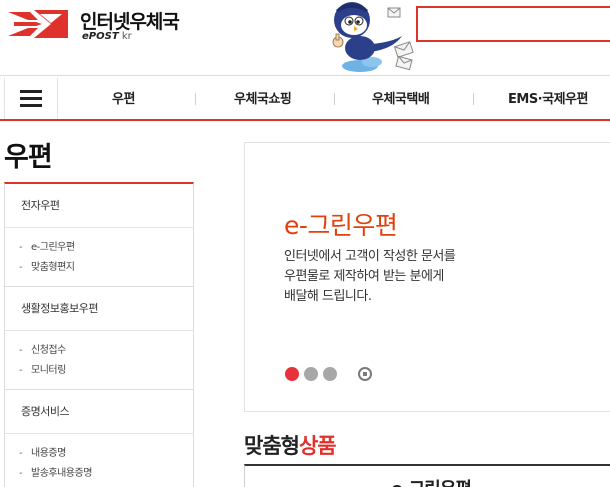  What do you see at coordinates (61, 473) in the screenshot?
I see `sidebar-subitem-label: 발송후내용증명` at bounding box center [61, 473].